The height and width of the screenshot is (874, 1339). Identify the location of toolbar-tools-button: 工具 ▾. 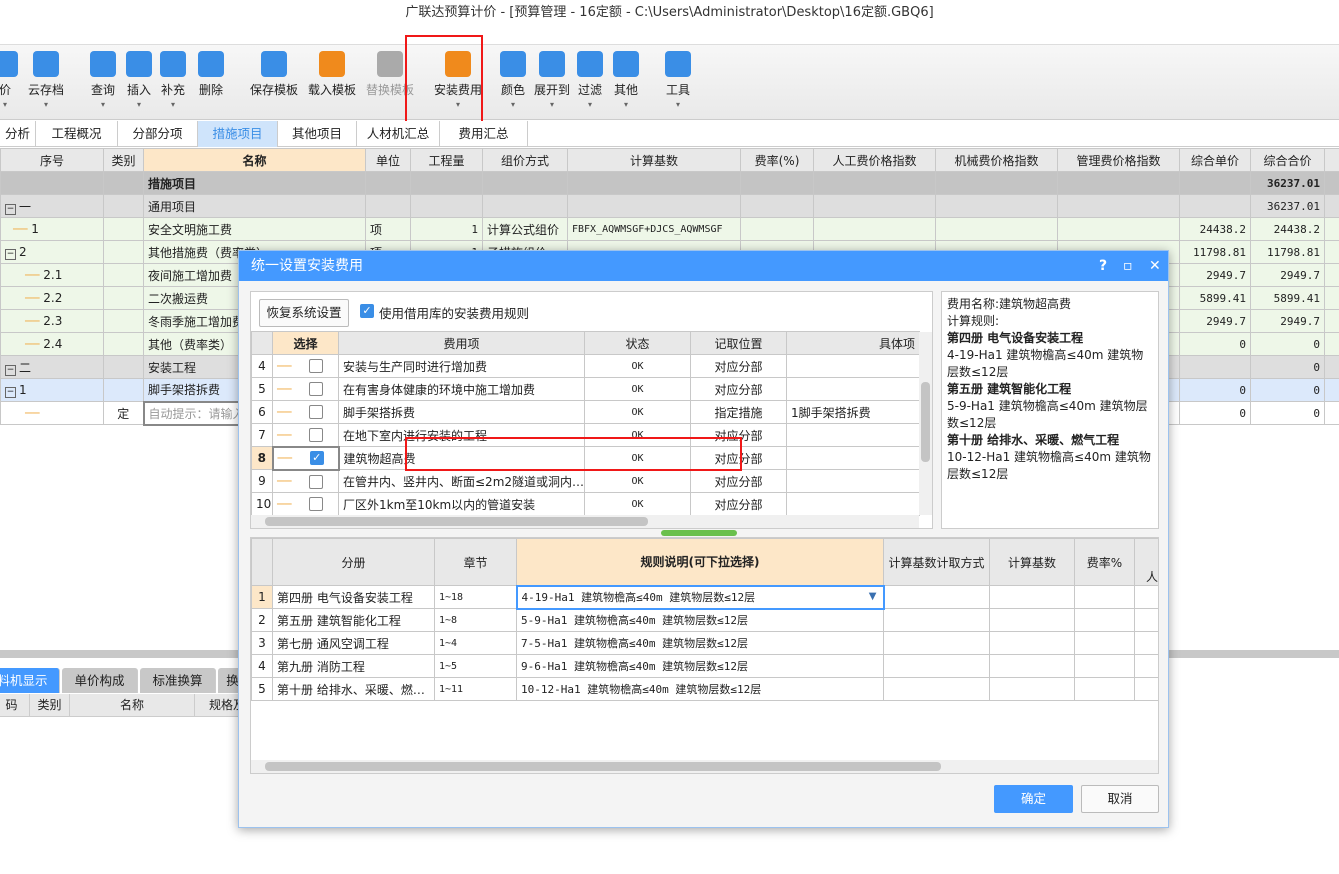
(678, 80).